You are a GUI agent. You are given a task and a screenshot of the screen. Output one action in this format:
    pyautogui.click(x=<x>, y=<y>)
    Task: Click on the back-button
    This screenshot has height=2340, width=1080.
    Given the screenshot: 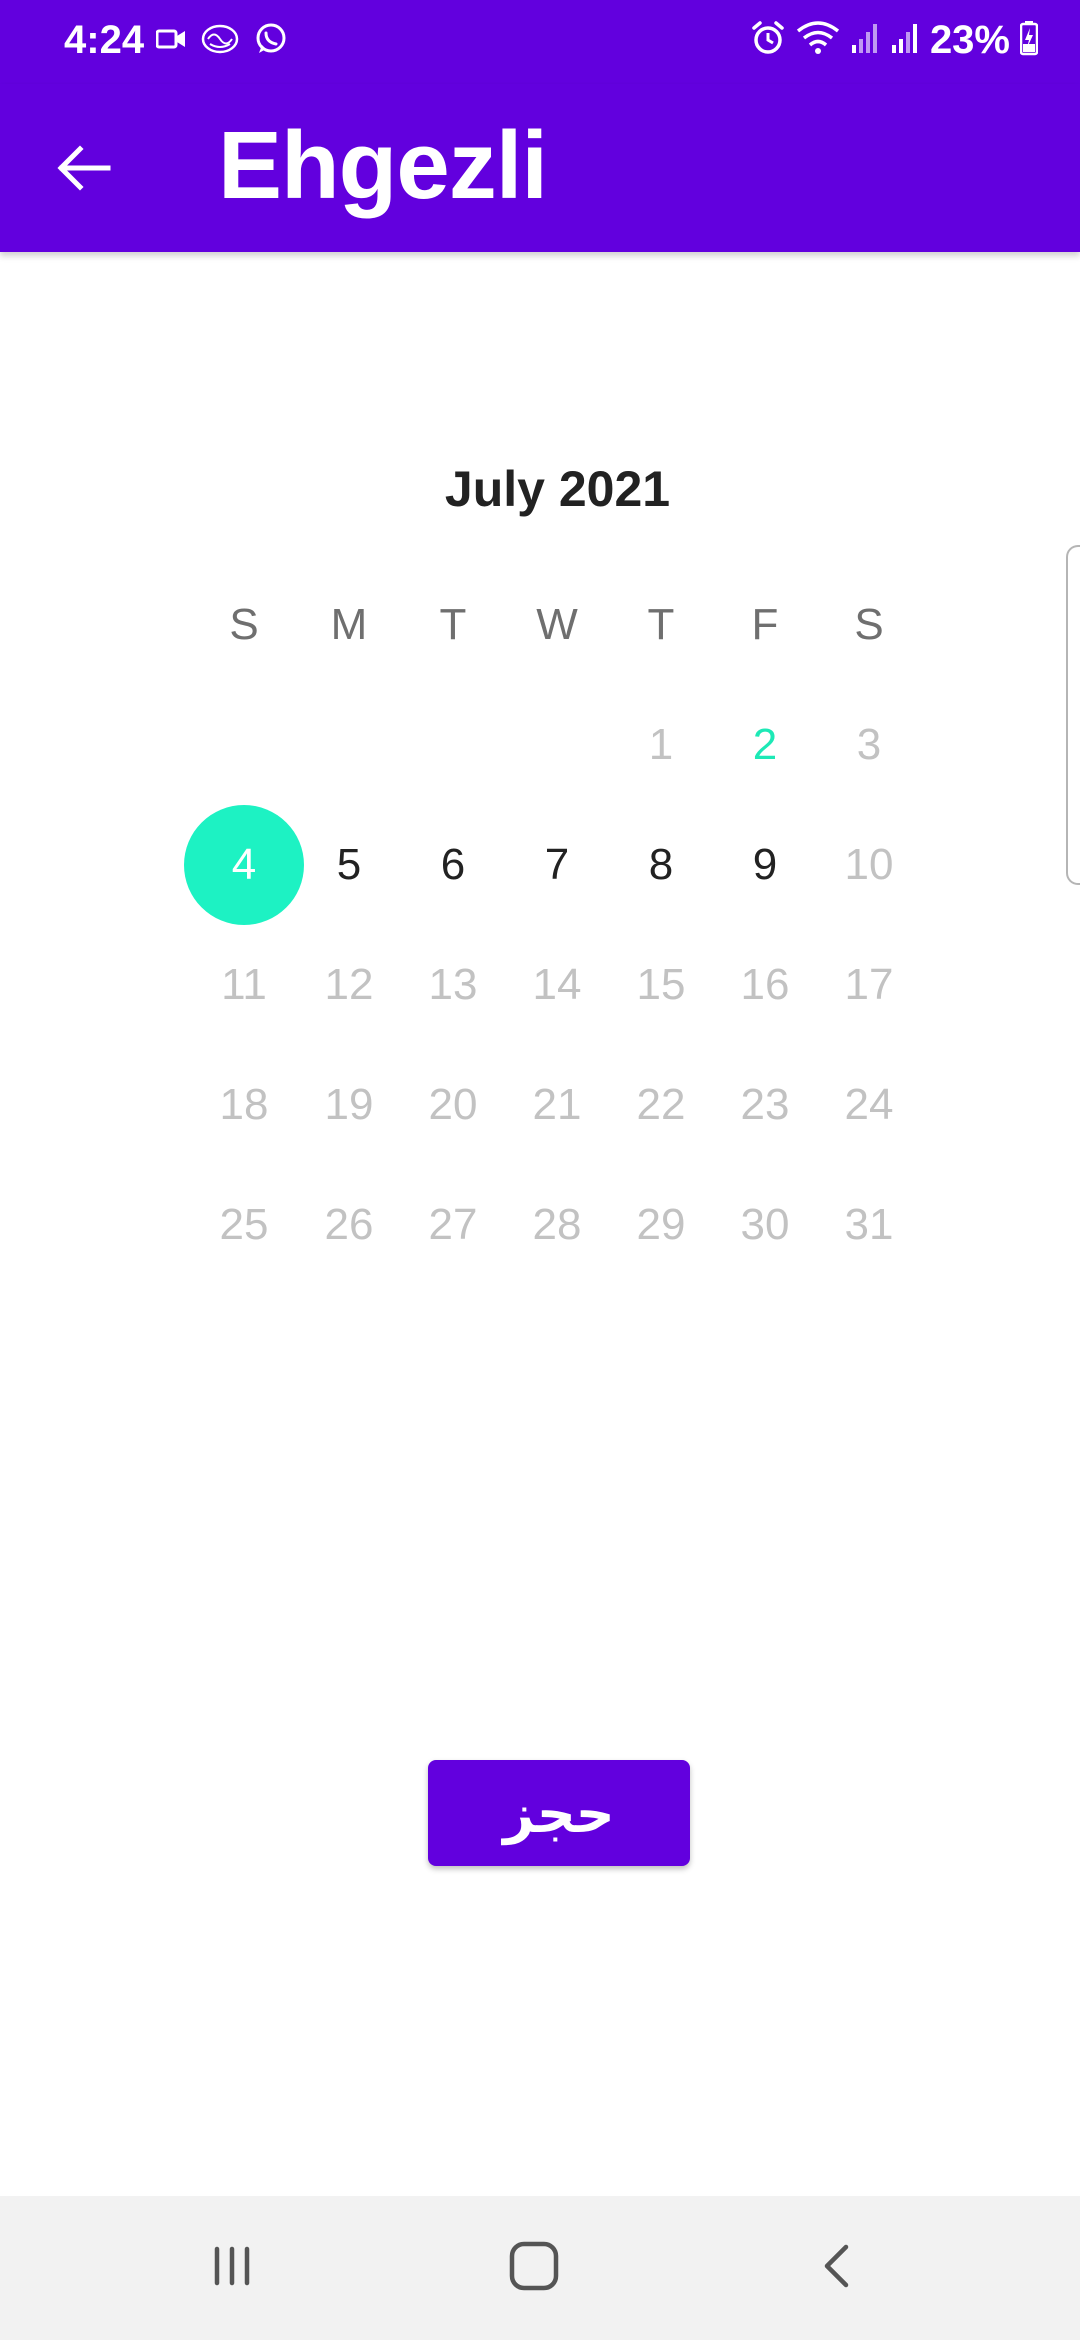 What is the action you would take?
    pyautogui.click(x=84, y=170)
    